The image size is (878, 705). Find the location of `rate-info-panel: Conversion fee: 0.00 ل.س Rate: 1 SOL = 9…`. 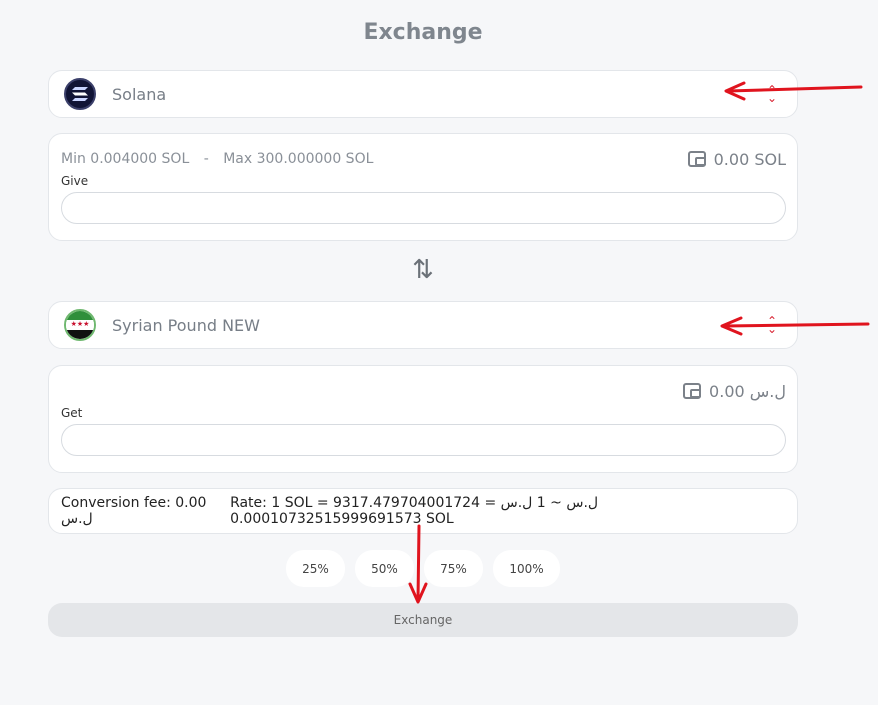

rate-info-panel: Conversion fee: 0.00 ل.س Rate: 1 SOL = 9… is located at coordinates (423, 511).